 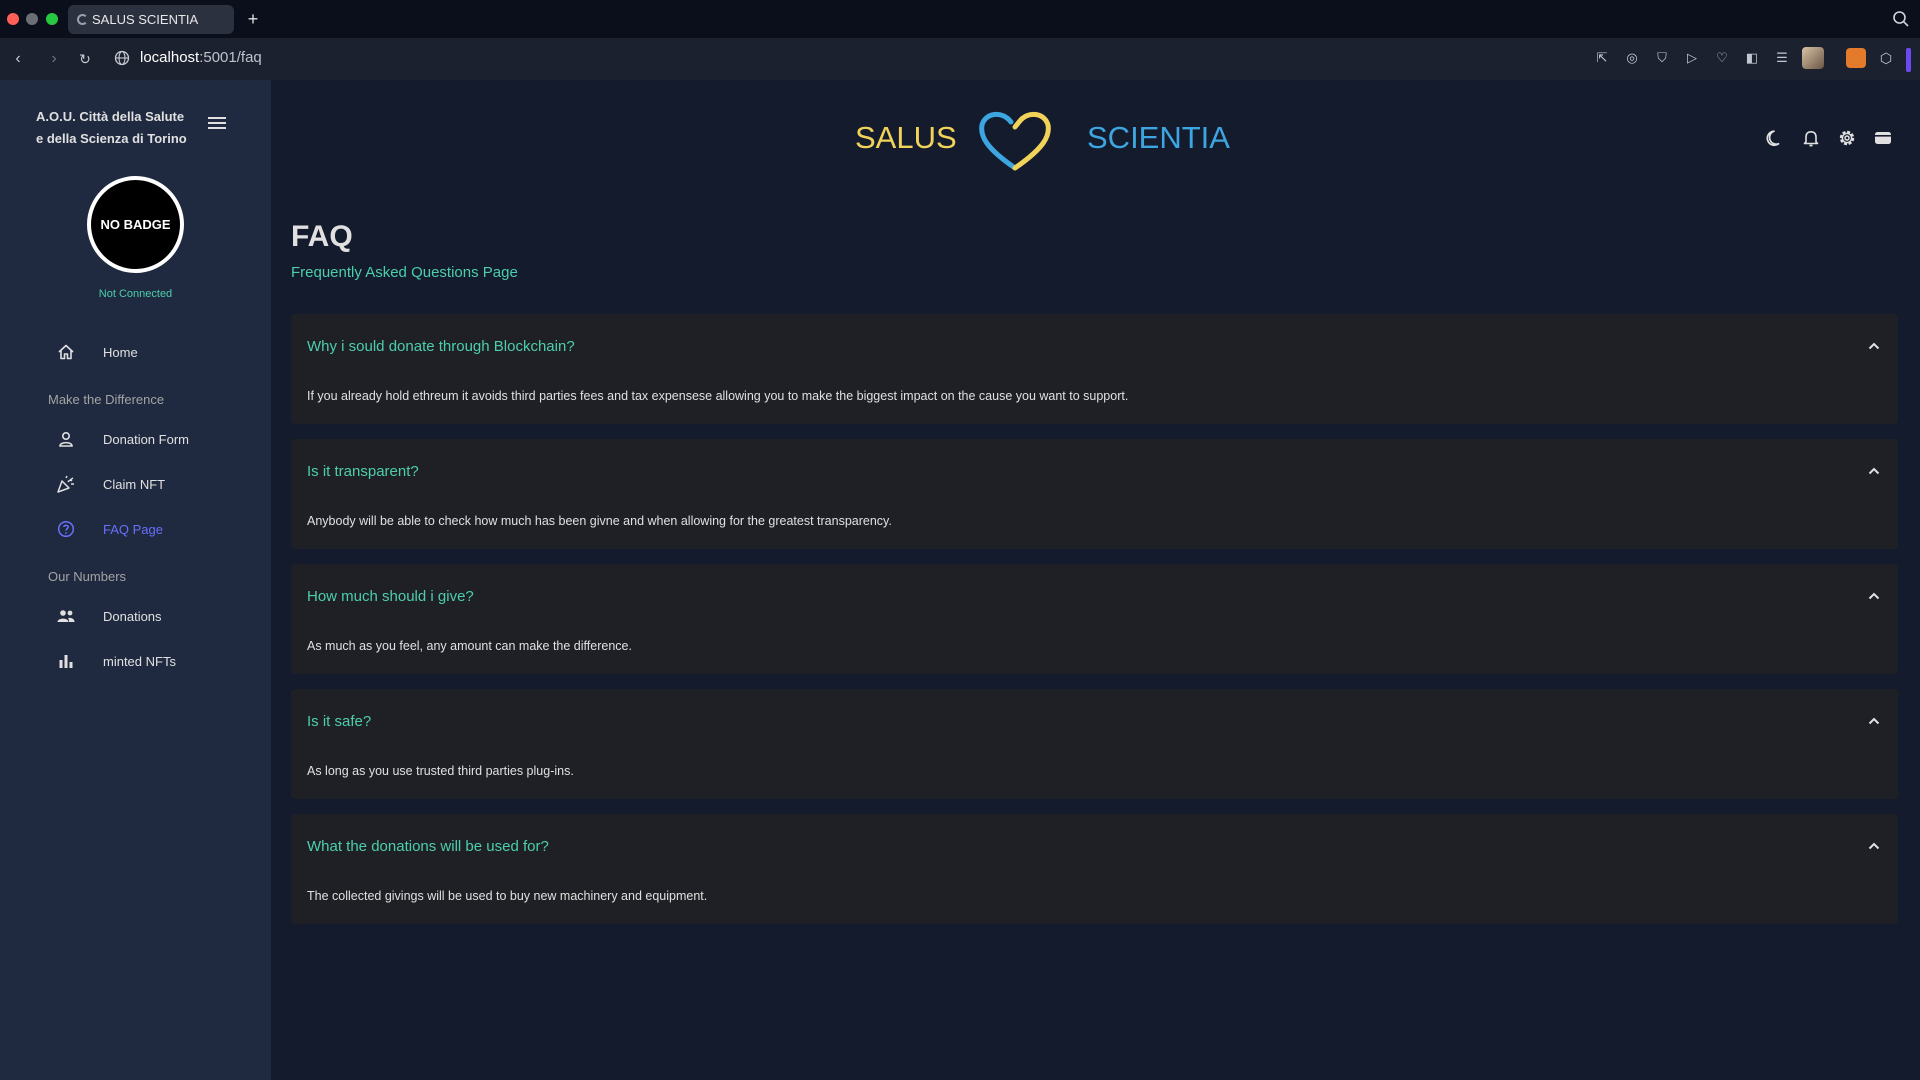 I want to click on sidebar-item-donation-form: Donation Form, so click(x=122, y=439).